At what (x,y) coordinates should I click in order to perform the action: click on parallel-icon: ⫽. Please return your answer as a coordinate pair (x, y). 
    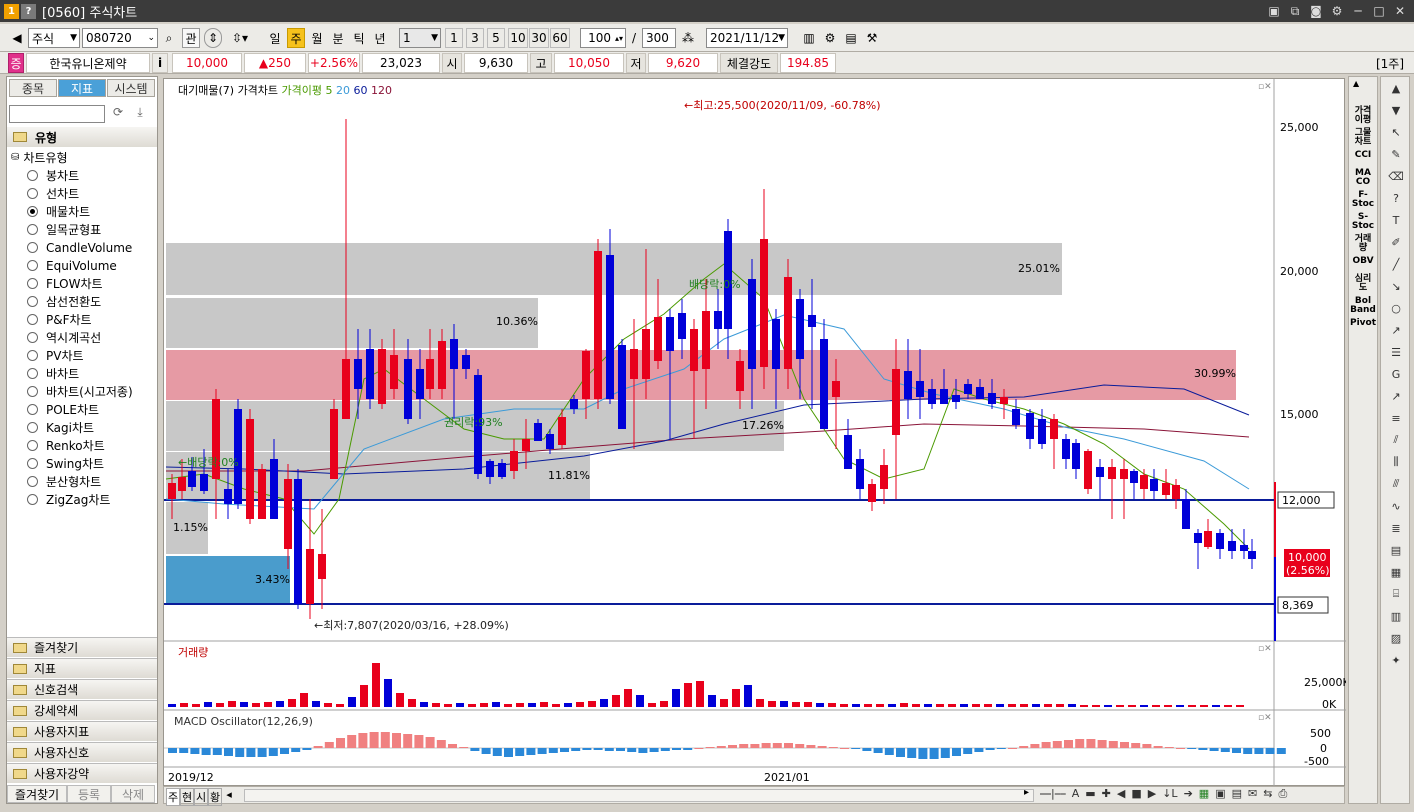
    Looking at the image, I should click on (1396, 440).